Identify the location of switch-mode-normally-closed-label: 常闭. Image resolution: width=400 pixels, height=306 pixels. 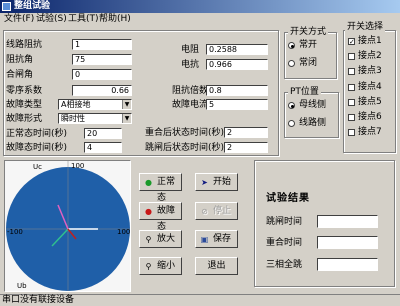
(308, 63).